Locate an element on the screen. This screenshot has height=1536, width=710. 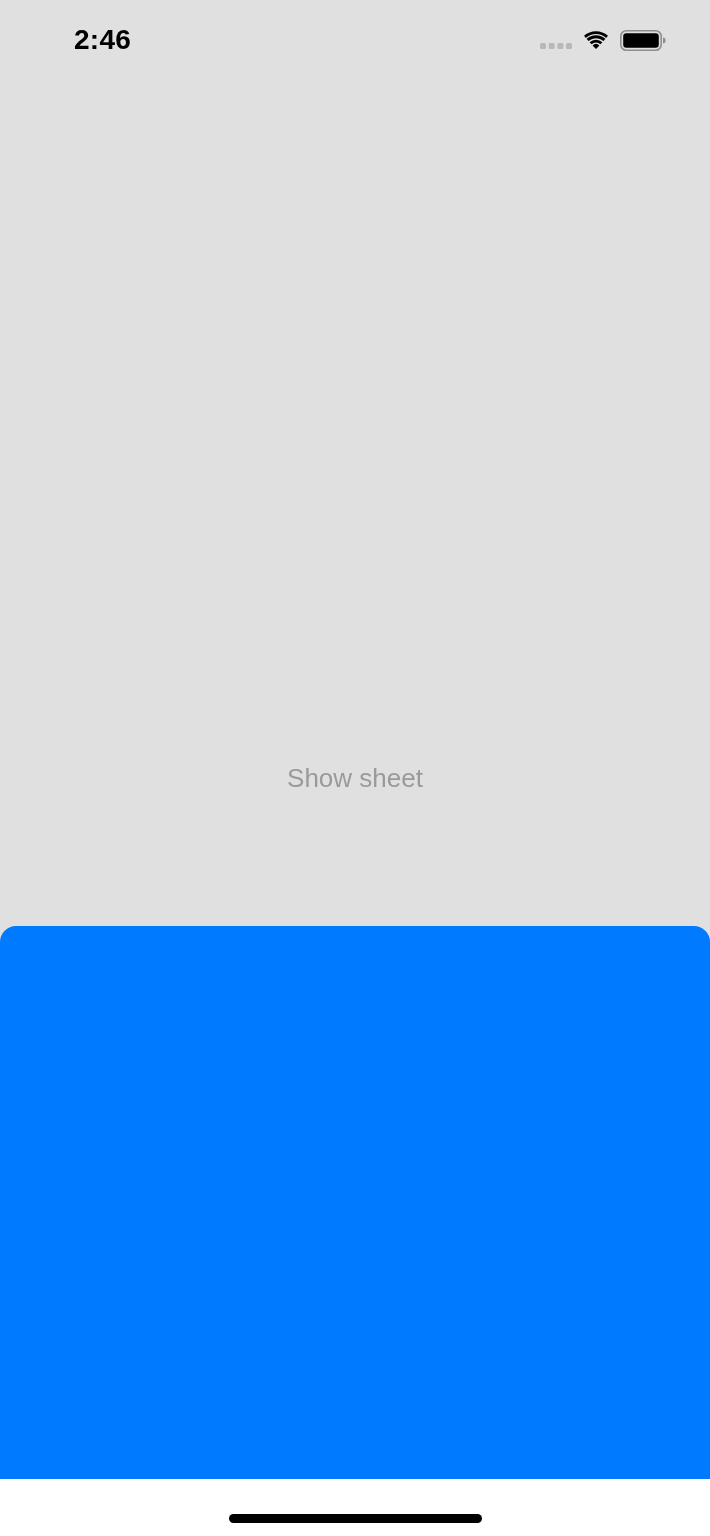
status-time: 2:46 is located at coordinates (103, 40).